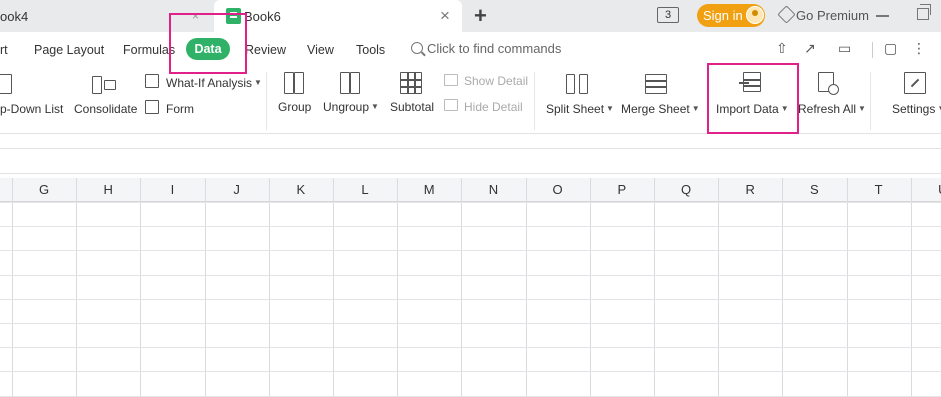 Image resolution: width=941 pixels, height=397 pixels. Describe the element at coordinates (365, 189) in the screenshot. I see `column-header-l: L` at that location.